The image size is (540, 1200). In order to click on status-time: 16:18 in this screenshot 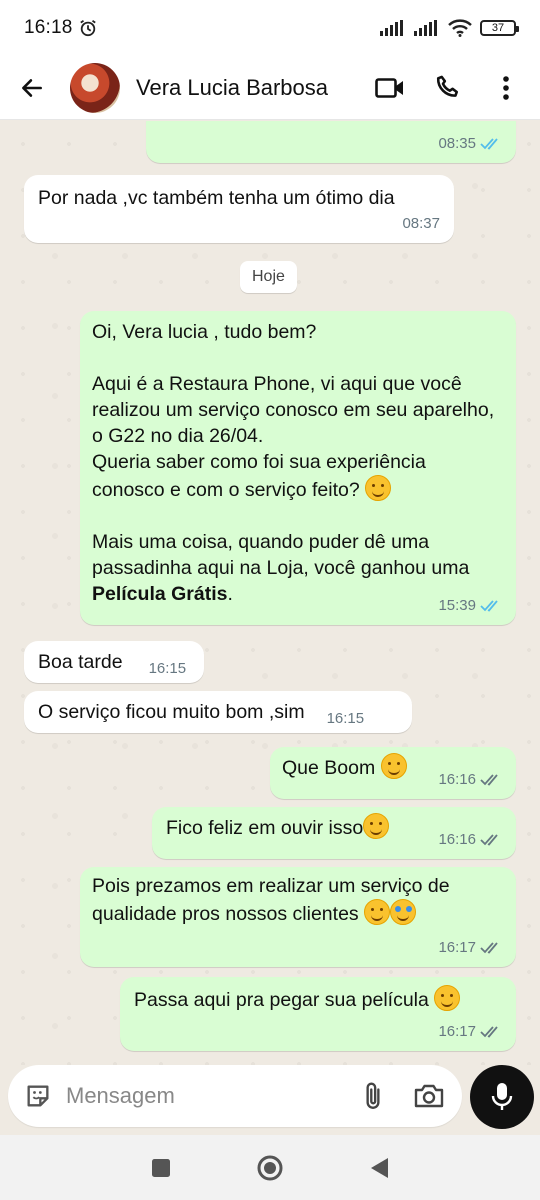, I will do `click(48, 27)`.